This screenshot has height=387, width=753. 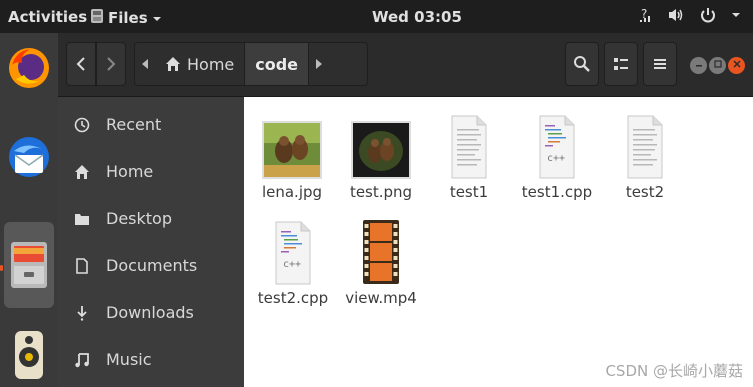 I want to click on search-icon, so click(x=582, y=64).